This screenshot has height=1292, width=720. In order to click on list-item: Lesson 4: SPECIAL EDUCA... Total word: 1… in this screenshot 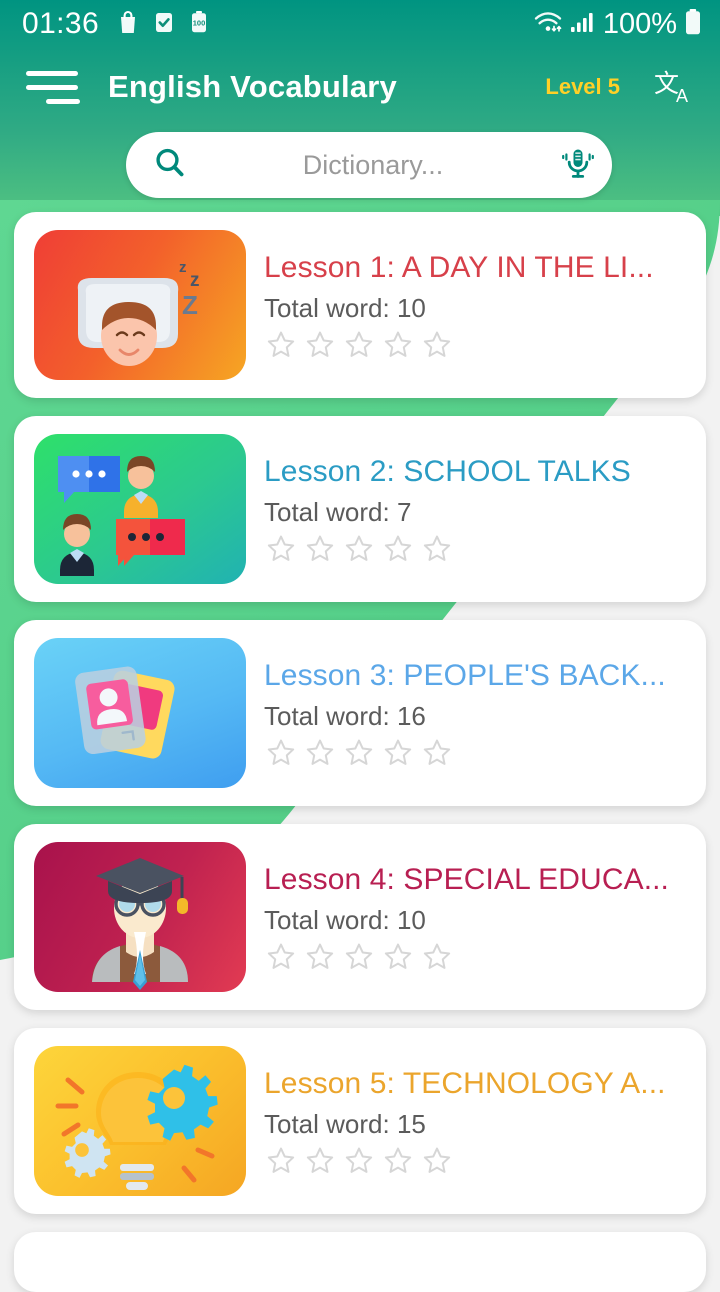, I will do `click(360, 917)`.